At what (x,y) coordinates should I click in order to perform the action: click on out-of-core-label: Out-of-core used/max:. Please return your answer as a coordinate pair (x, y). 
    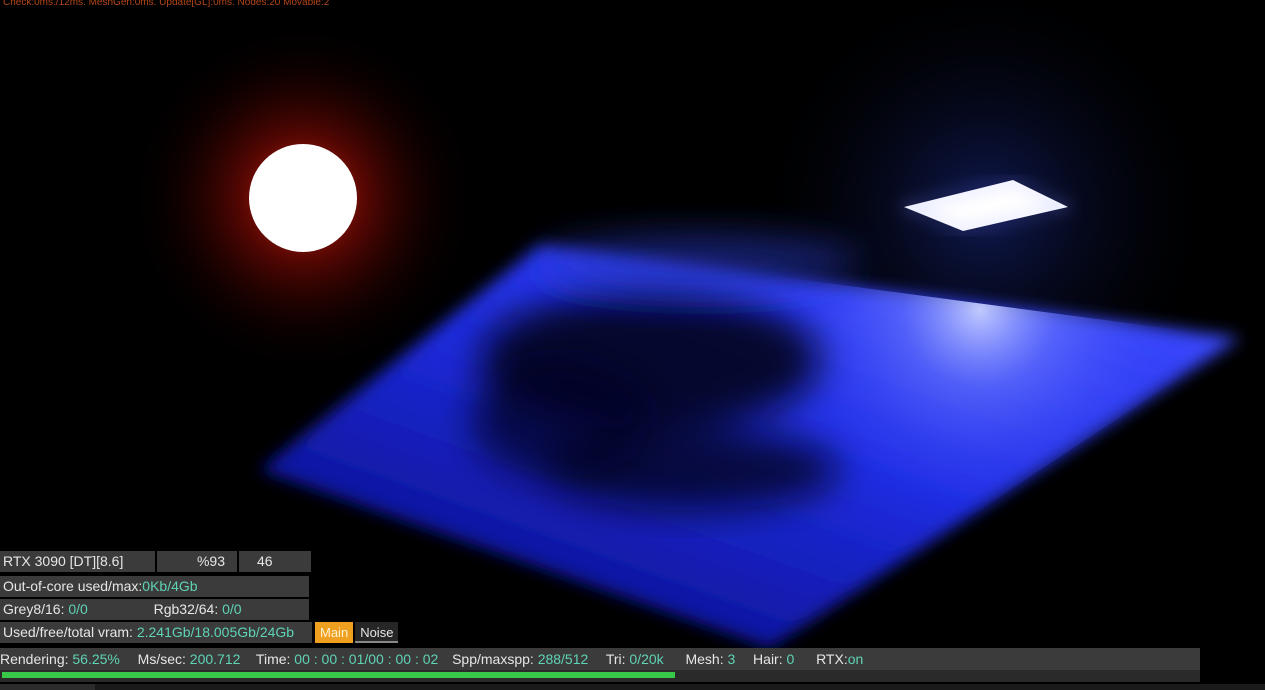
    Looking at the image, I should click on (73, 586).